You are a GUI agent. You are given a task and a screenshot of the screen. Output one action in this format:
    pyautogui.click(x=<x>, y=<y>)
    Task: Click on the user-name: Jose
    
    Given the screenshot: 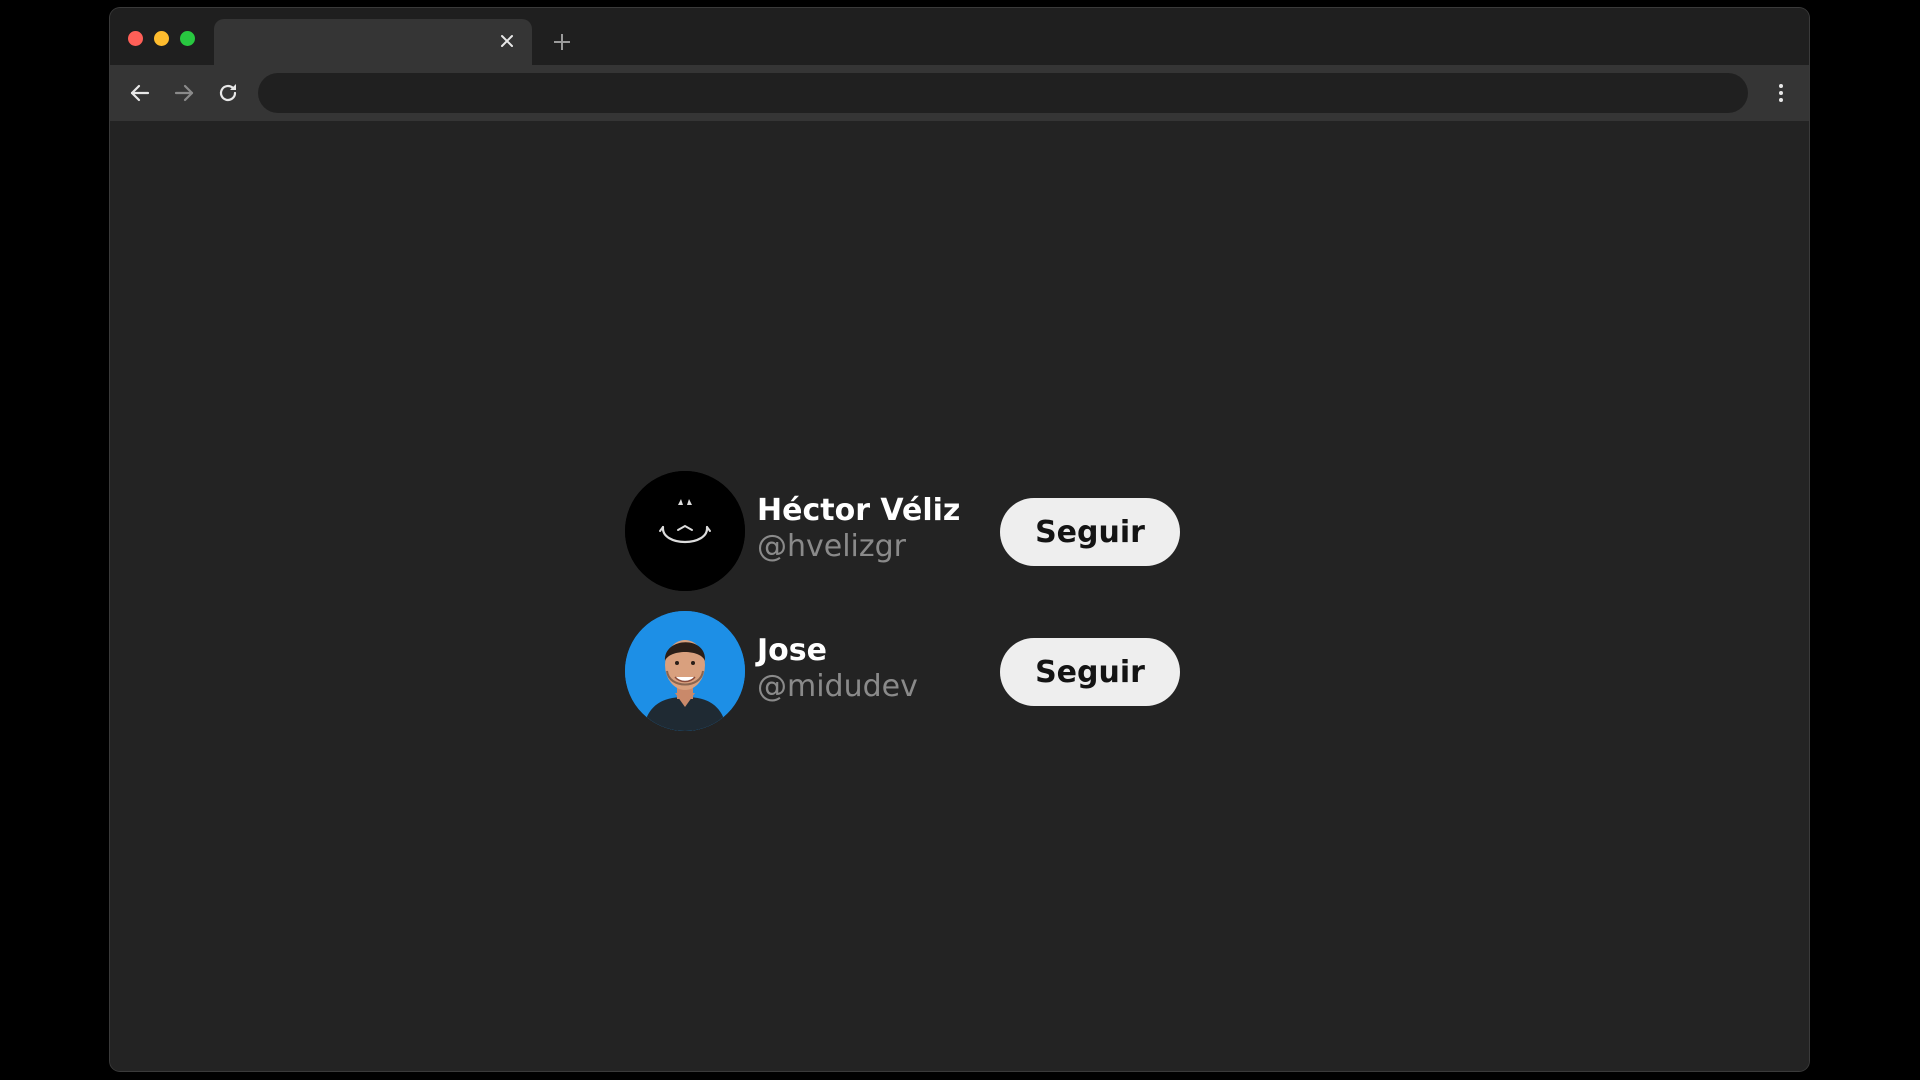 What is the action you would take?
    pyautogui.click(x=792, y=650)
    